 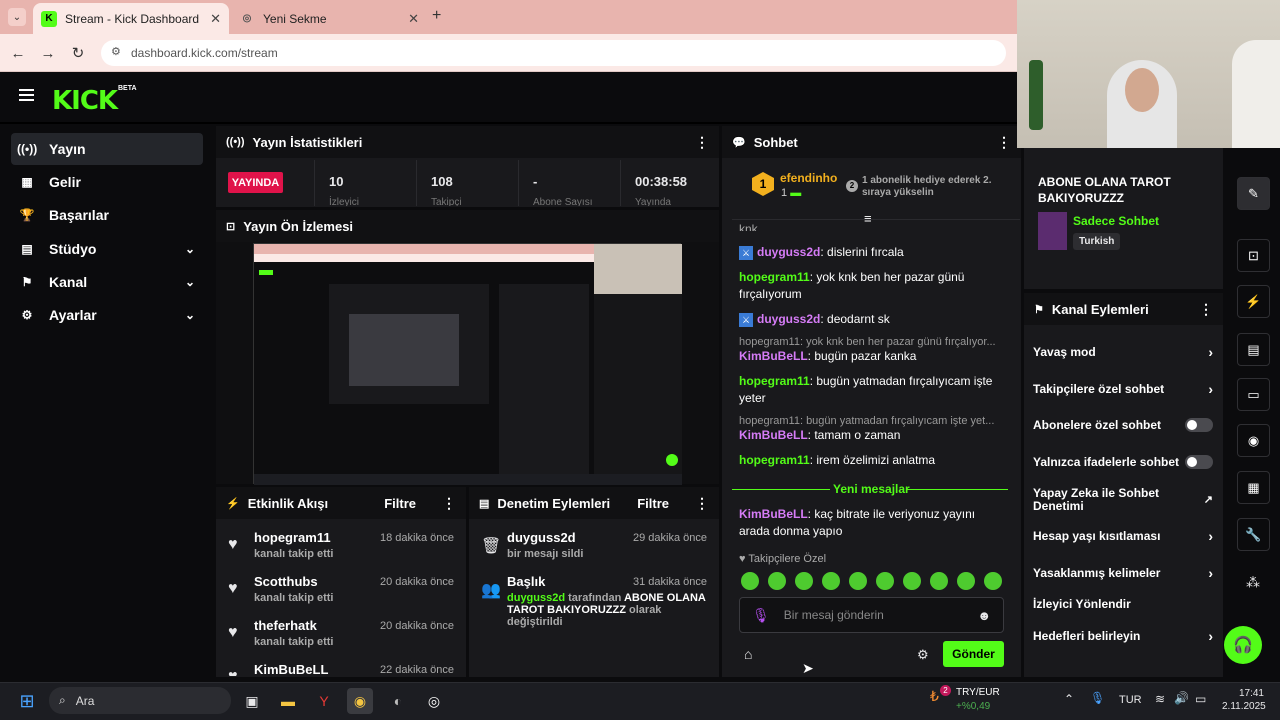 What do you see at coordinates (436, 16) in the screenshot?
I see `new-tab-button: +` at bounding box center [436, 16].